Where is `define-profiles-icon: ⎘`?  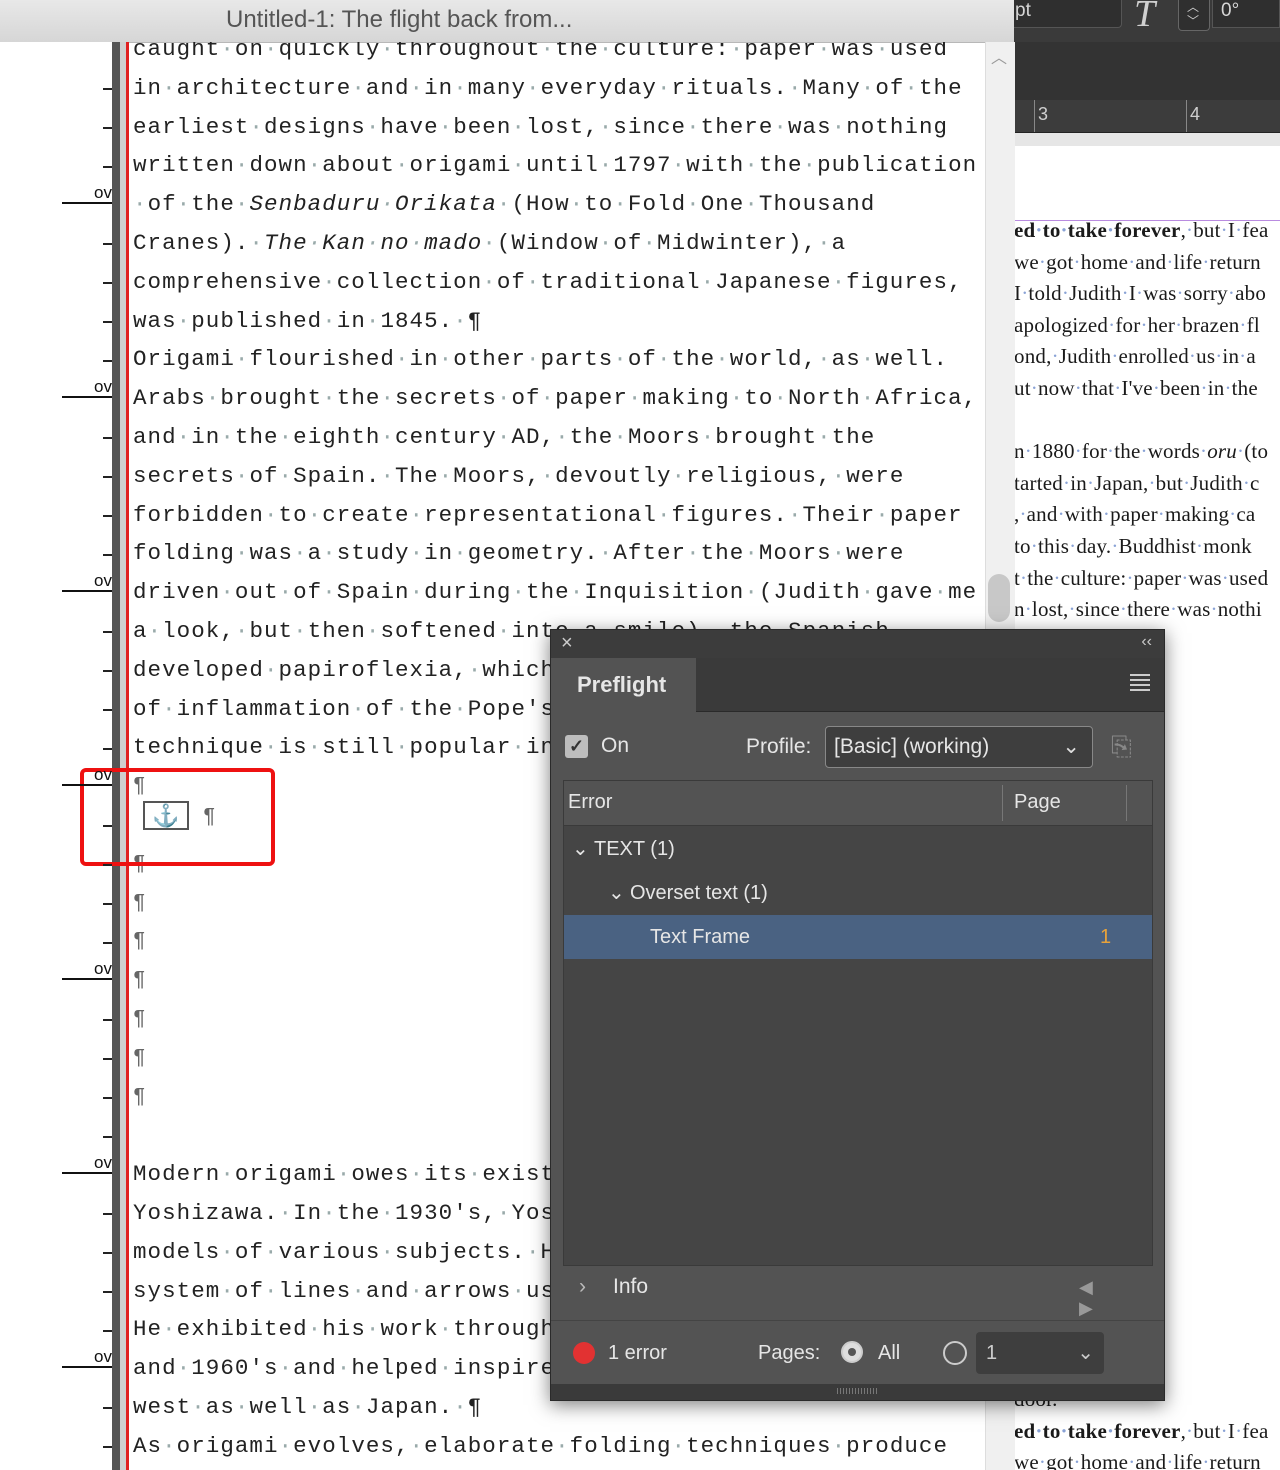 define-profiles-icon: ⎘ is located at coordinates (1127, 747).